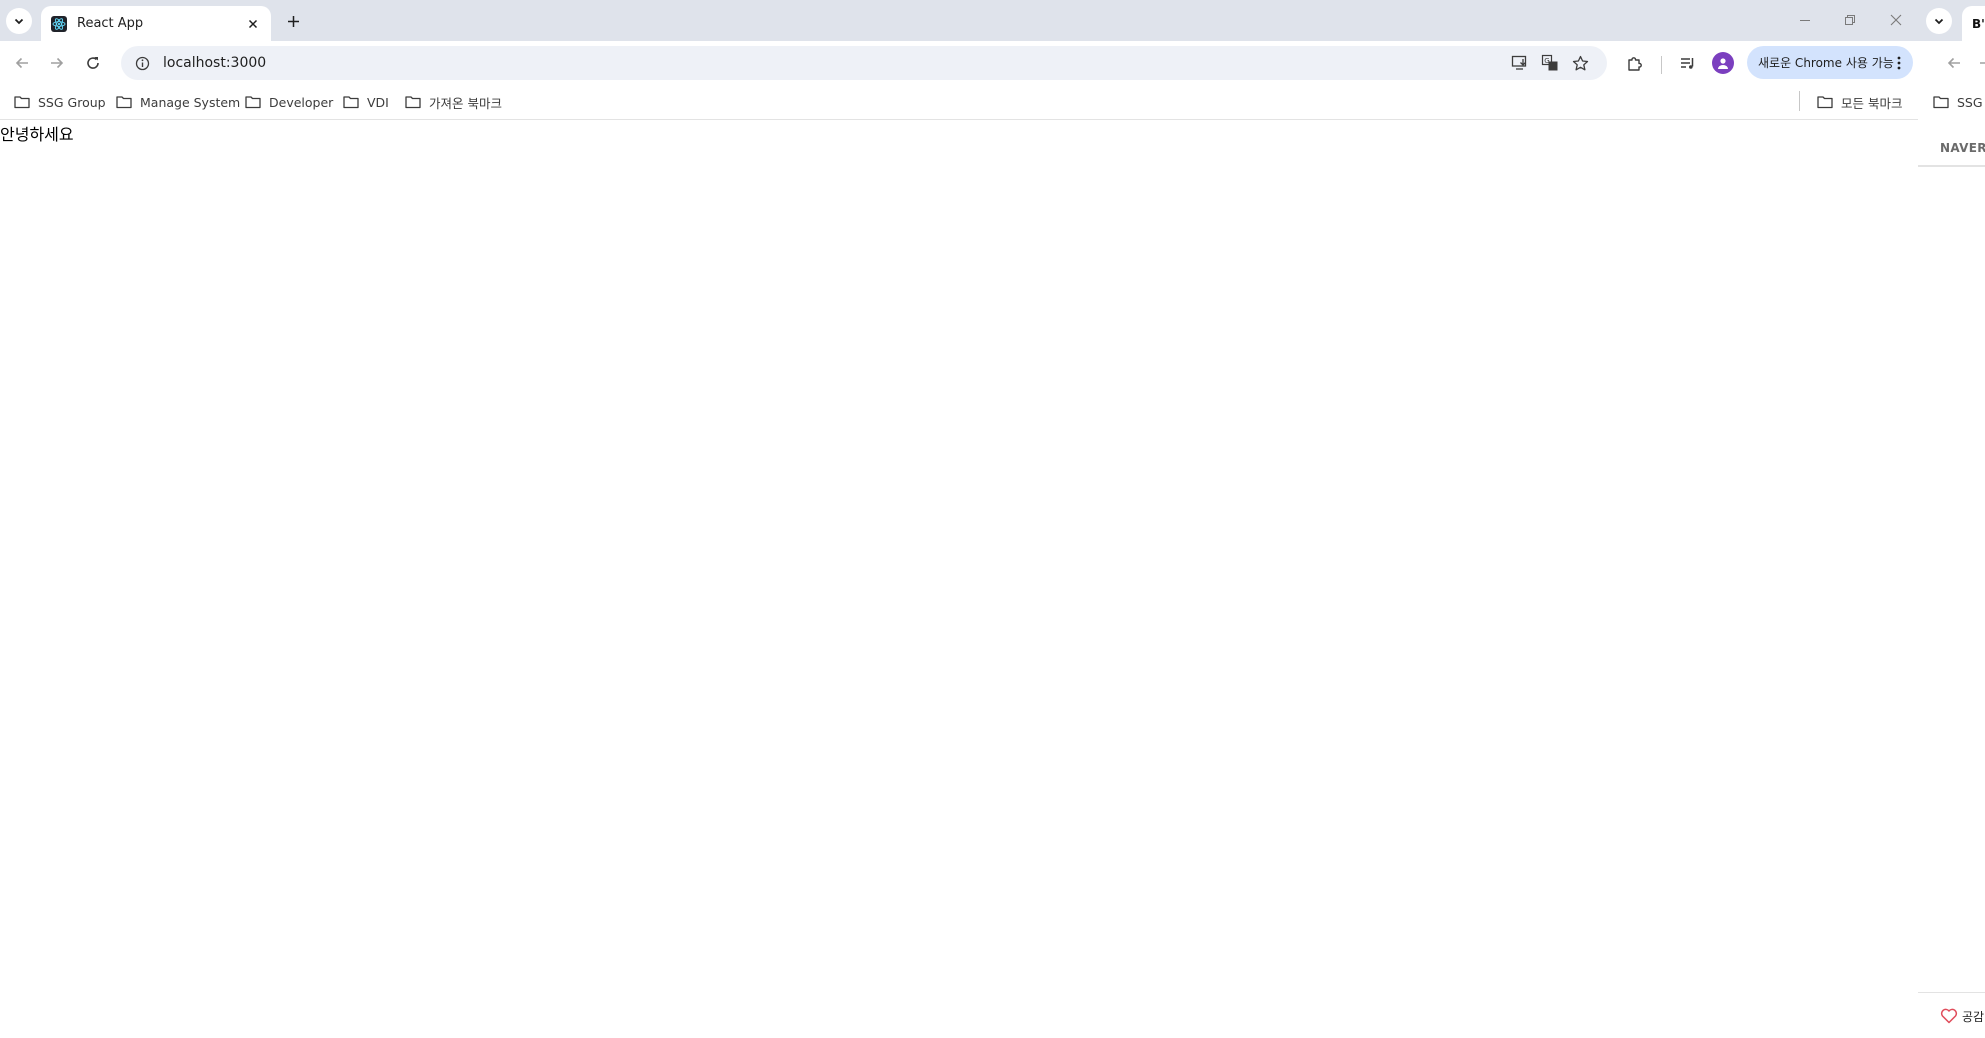  I want to click on install-app-icon, so click(1520, 63).